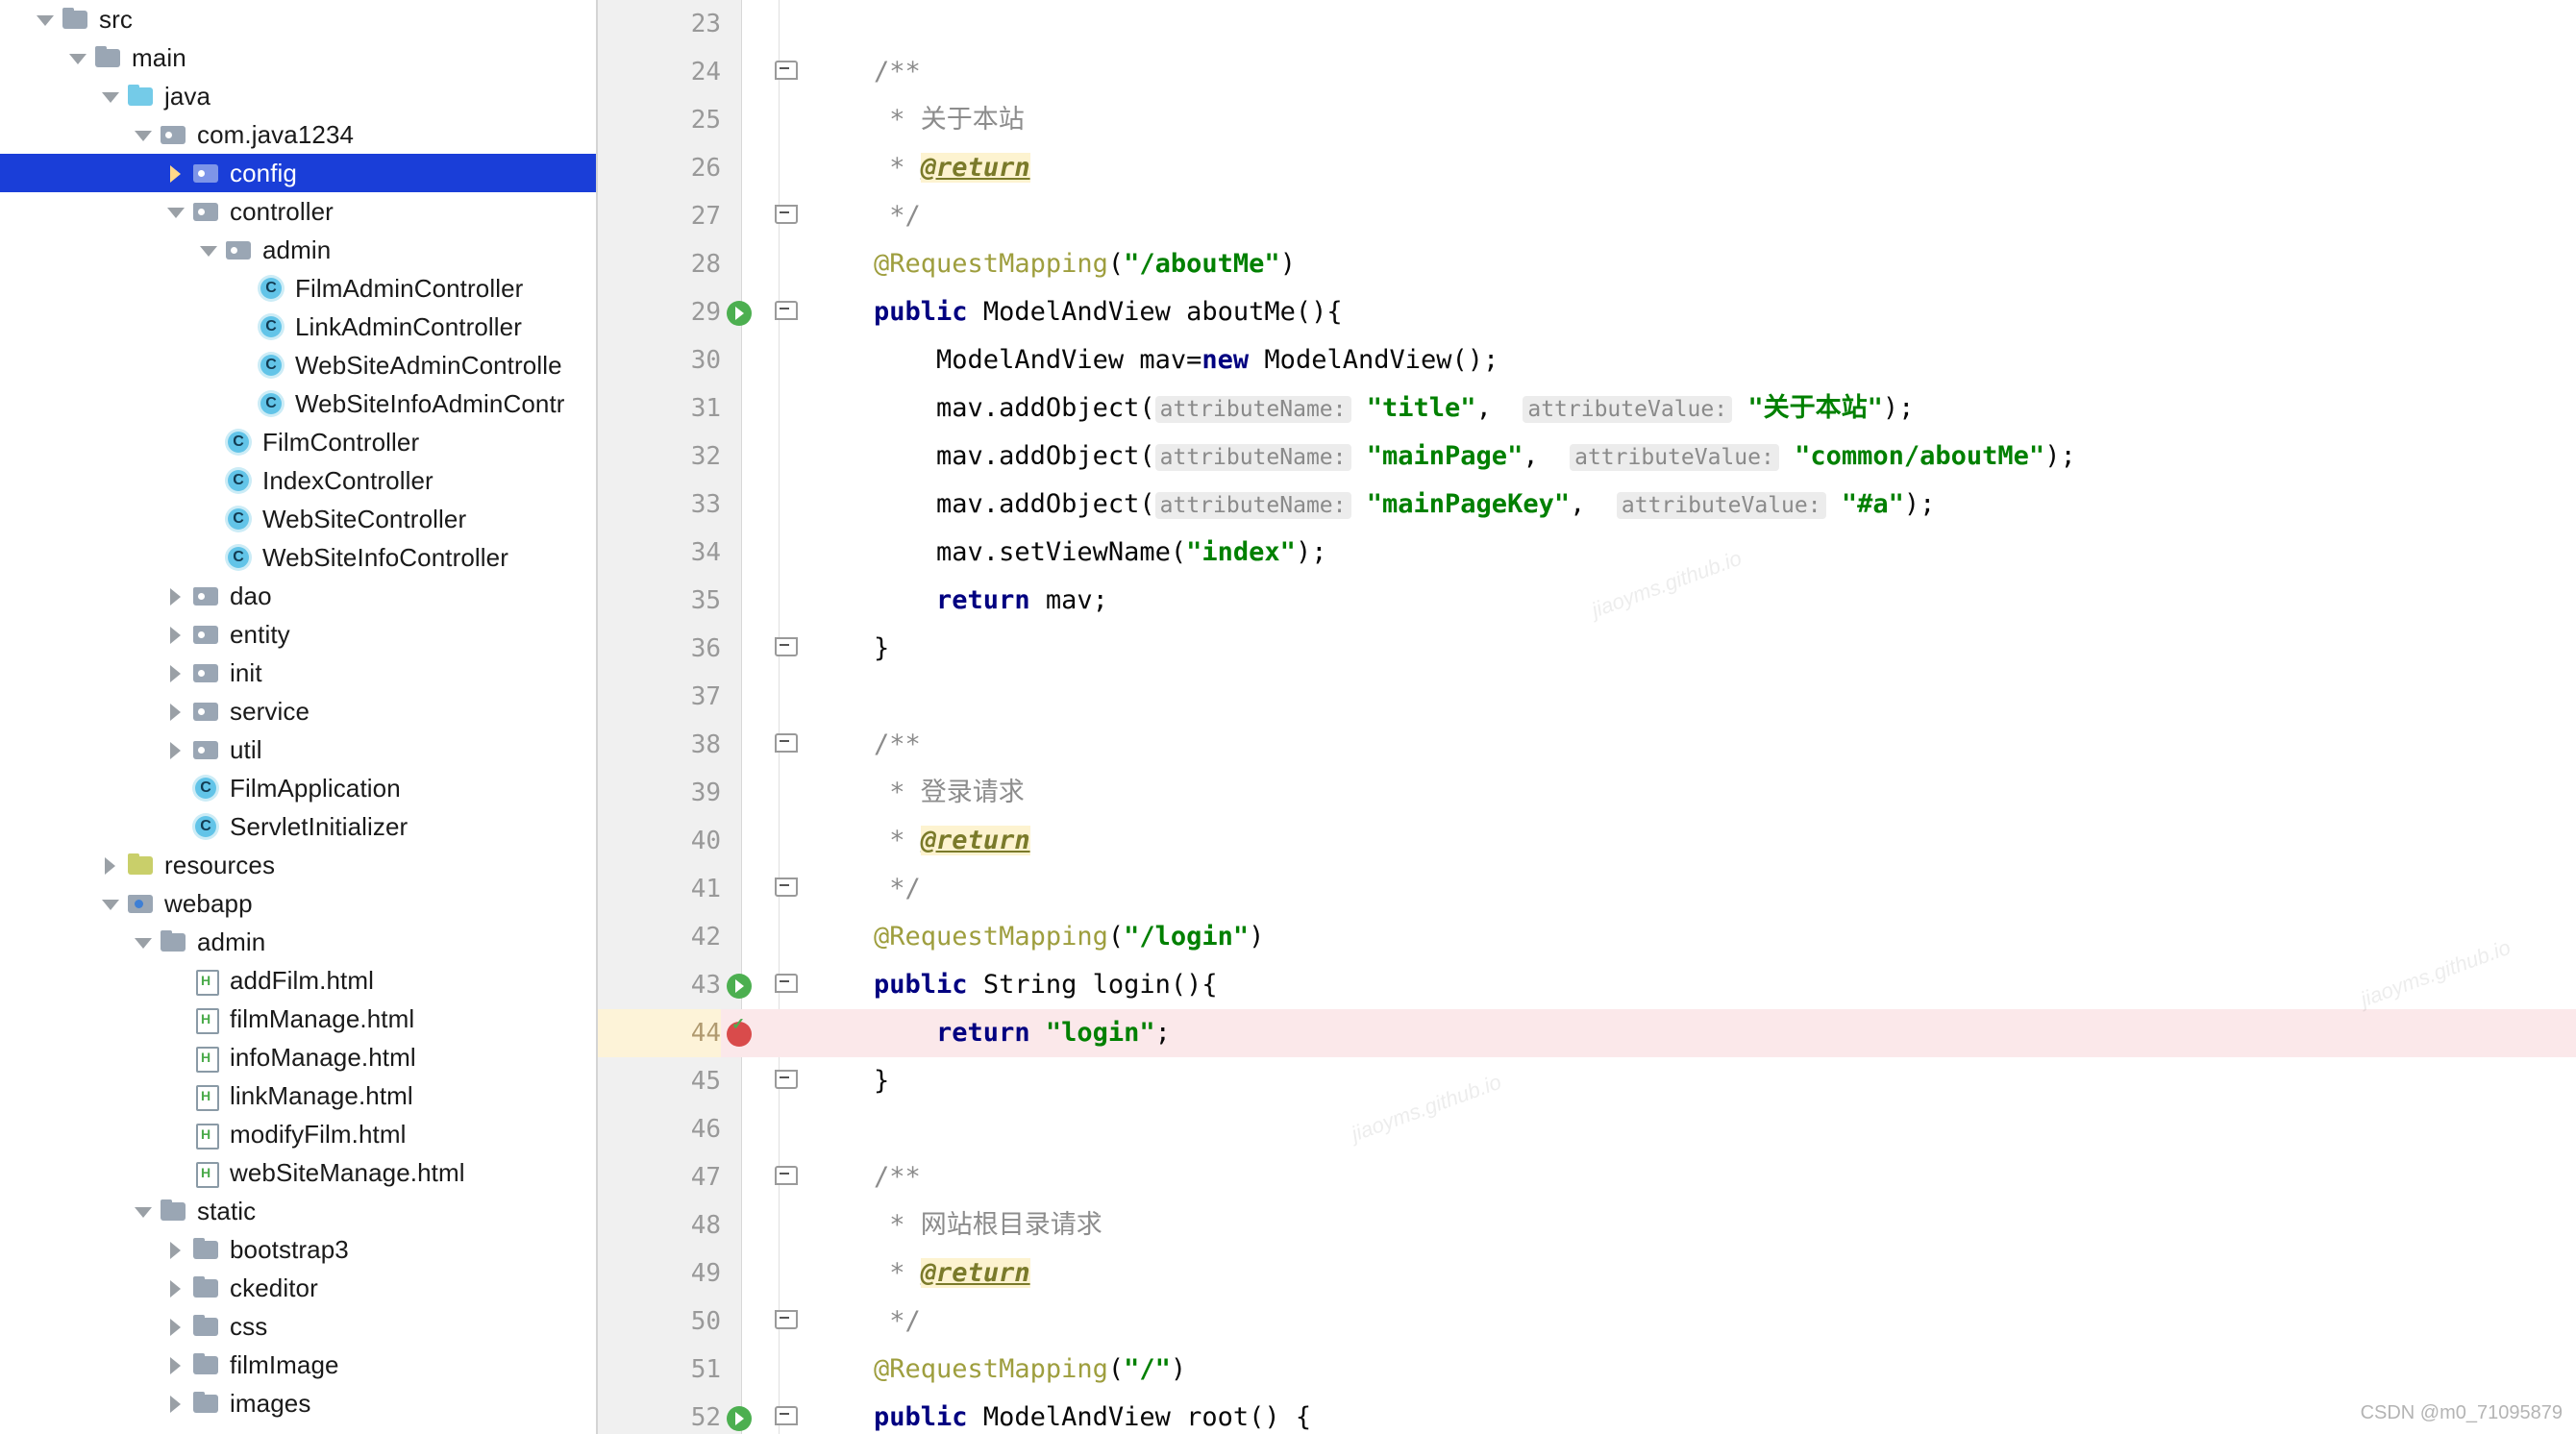 The height and width of the screenshot is (1434, 2576). What do you see at coordinates (659, 985) in the screenshot?
I see `line-number: 43` at bounding box center [659, 985].